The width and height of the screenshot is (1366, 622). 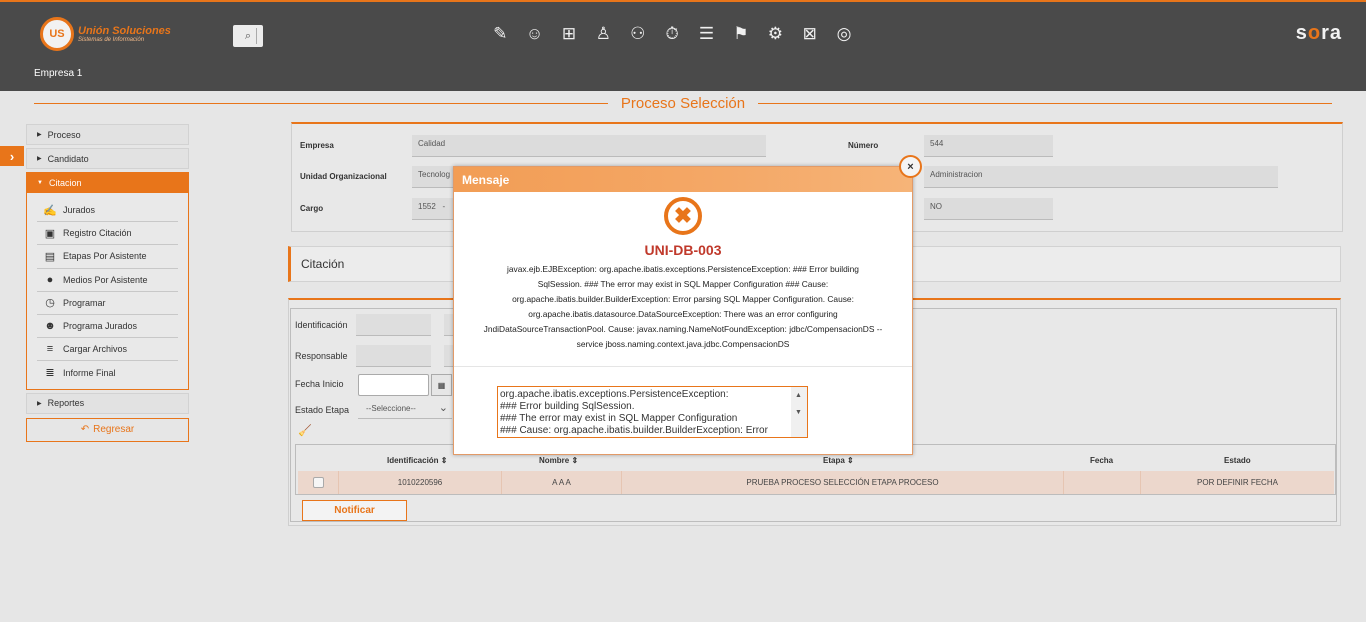 I want to click on fecha-inicio-label: Fecha Inicio, so click(x=319, y=384).